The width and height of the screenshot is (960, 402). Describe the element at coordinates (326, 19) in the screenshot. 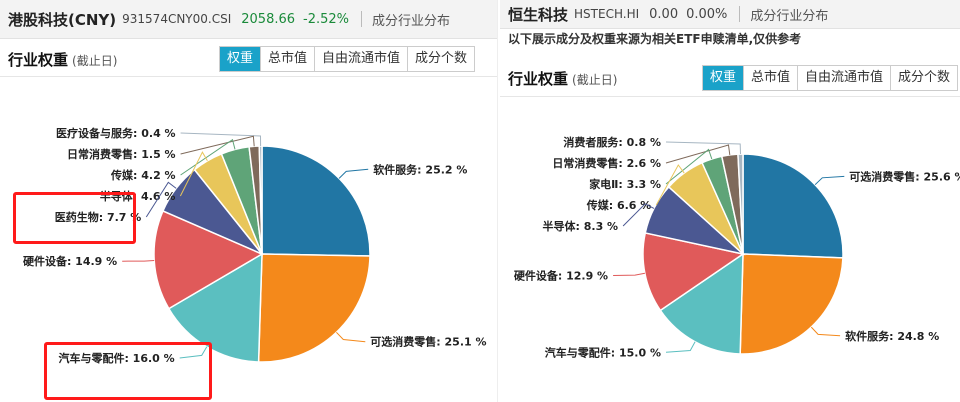

I see `index-change: -2.52%` at that location.